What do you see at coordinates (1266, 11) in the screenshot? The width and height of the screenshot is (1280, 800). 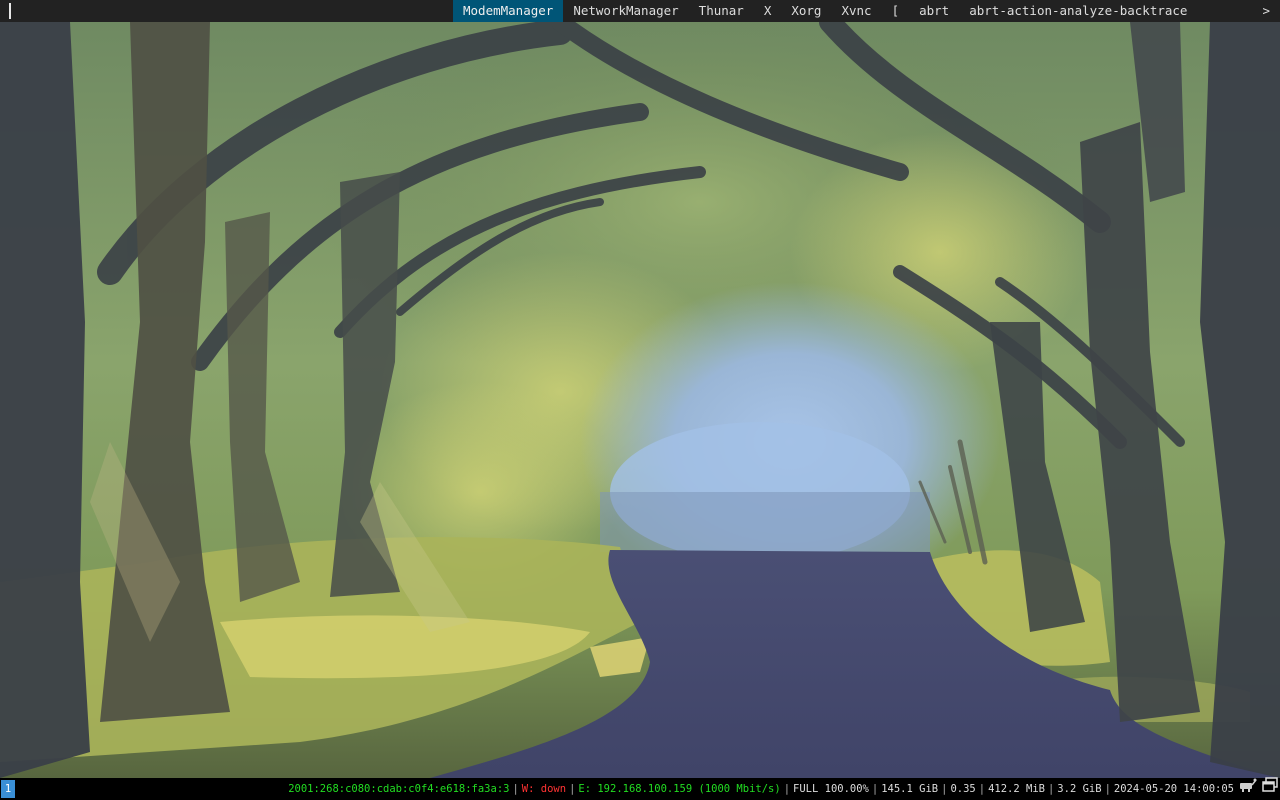 I see `scroll-right-icon: >` at bounding box center [1266, 11].